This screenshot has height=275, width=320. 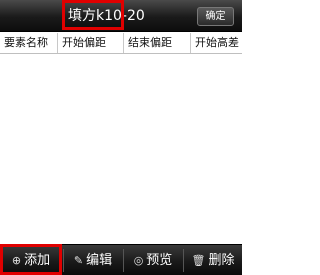 What do you see at coordinates (91, 43) in the screenshot?
I see `column-header-start-offset: 开始偏距` at bounding box center [91, 43].